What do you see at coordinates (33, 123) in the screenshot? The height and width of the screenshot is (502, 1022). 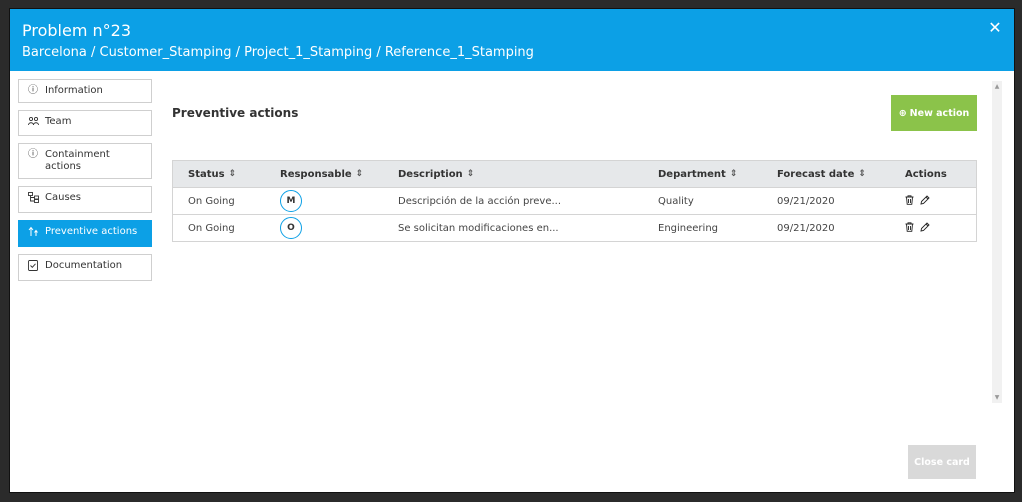 I see `team-icon` at bounding box center [33, 123].